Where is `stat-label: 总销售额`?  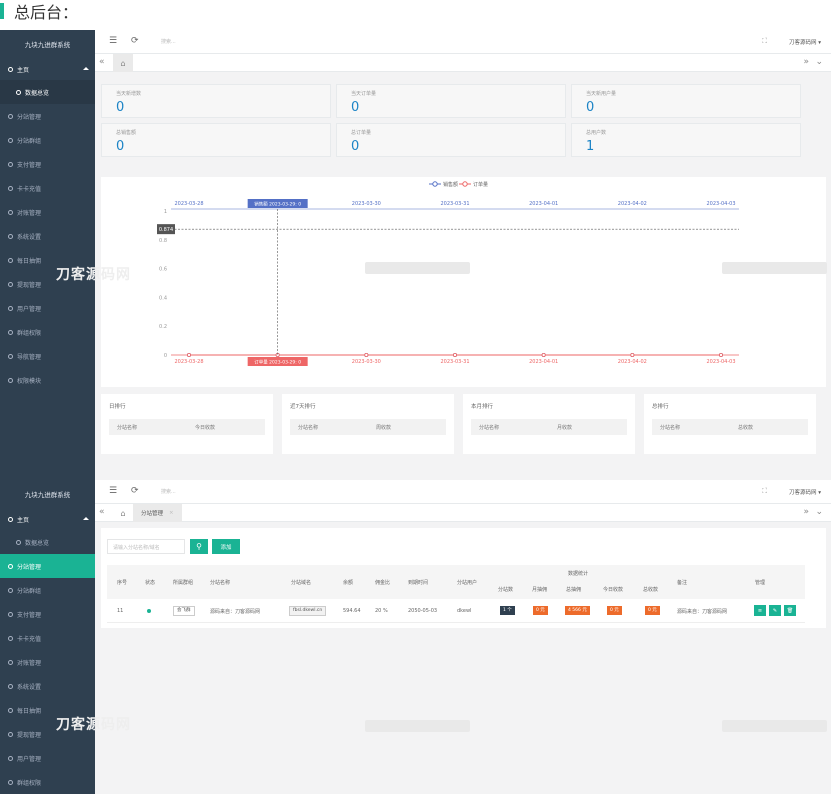
stat-label: 总销售额 is located at coordinates (126, 133).